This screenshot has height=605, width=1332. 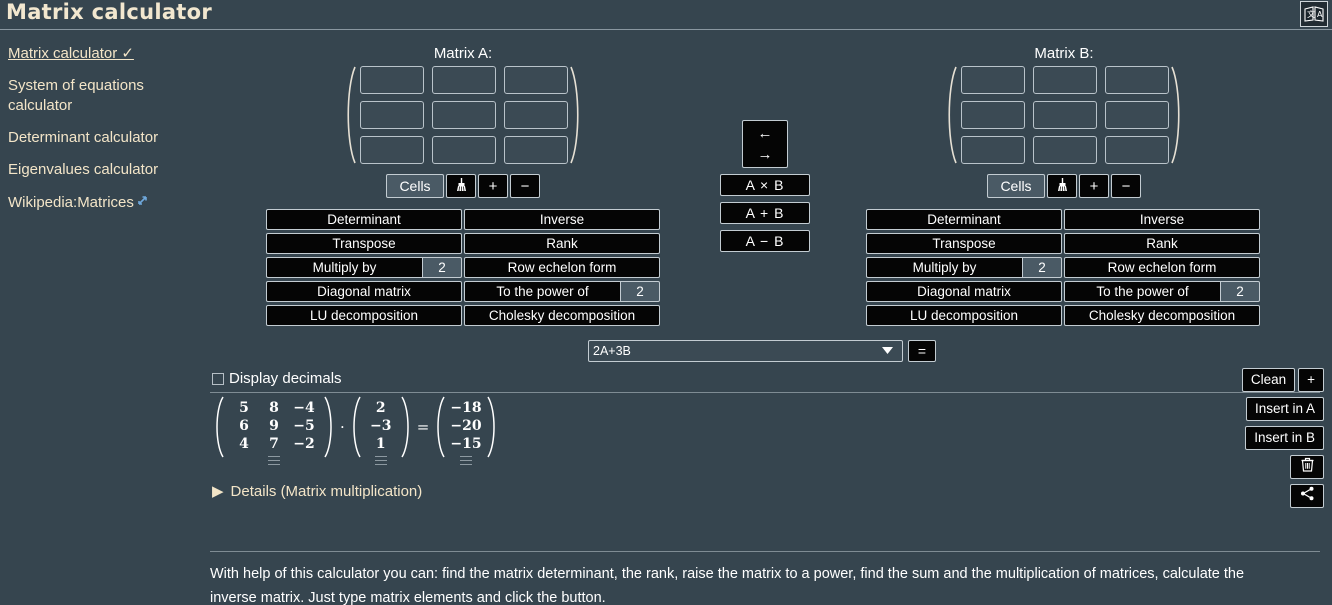 What do you see at coordinates (640, 291) in the screenshot?
I see `matrix-a-power-input` at bounding box center [640, 291].